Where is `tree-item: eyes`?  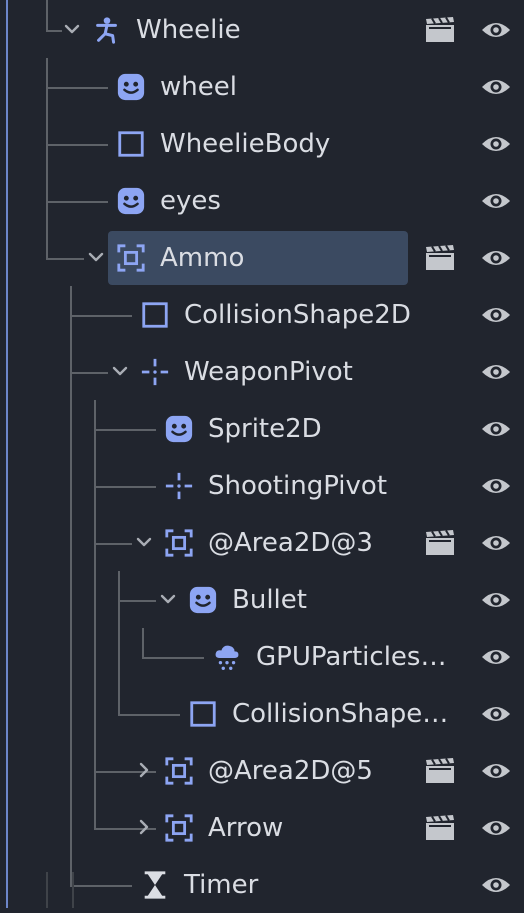
tree-item: eyes is located at coordinates (262, 200).